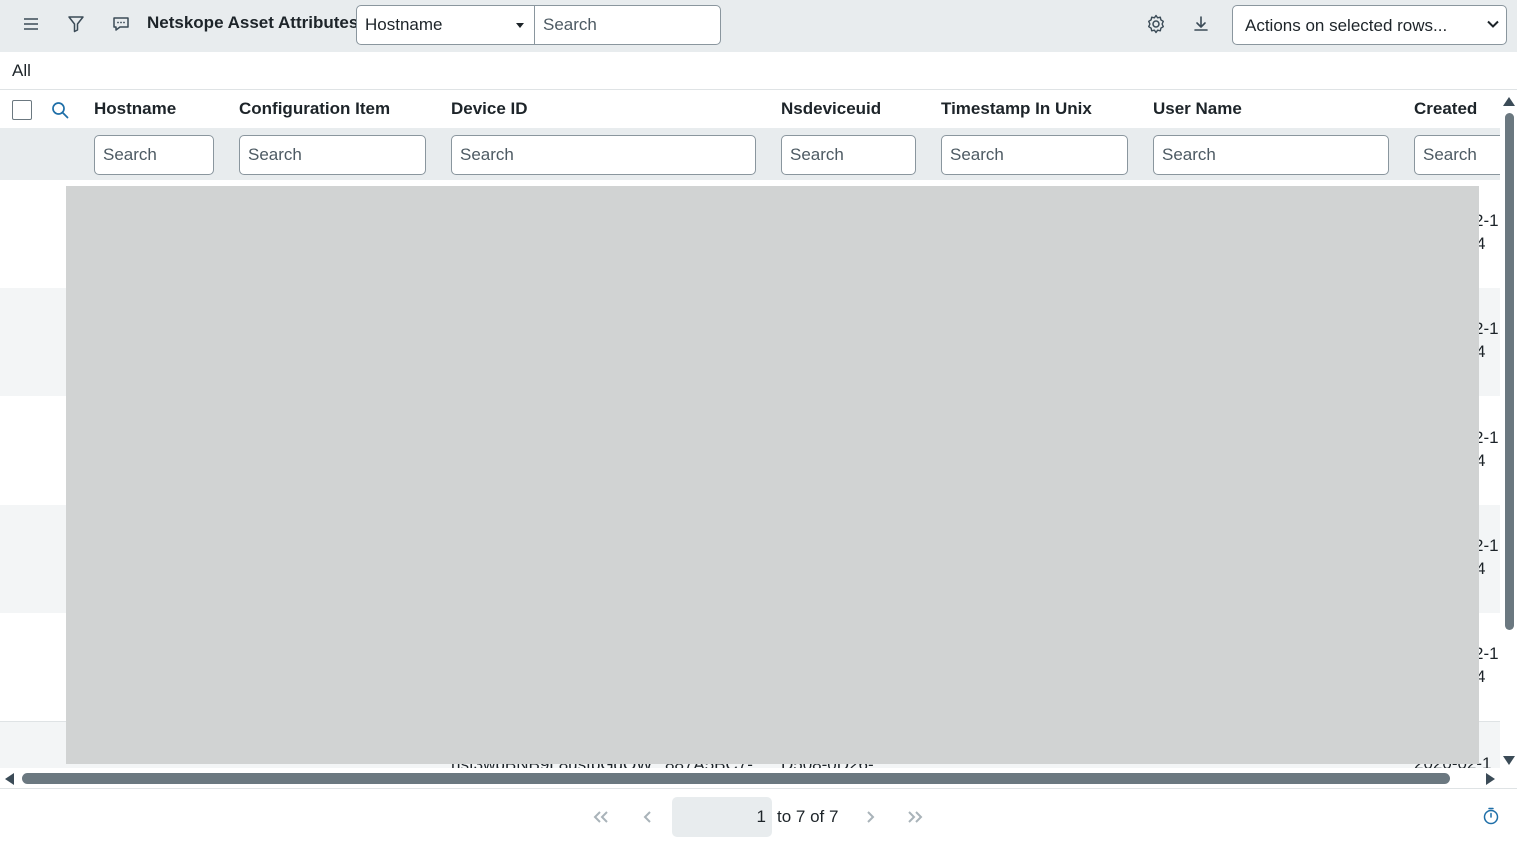 This screenshot has width=1517, height=842. I want to click on scroll-up-arrow-icon, so click(1509, 101).